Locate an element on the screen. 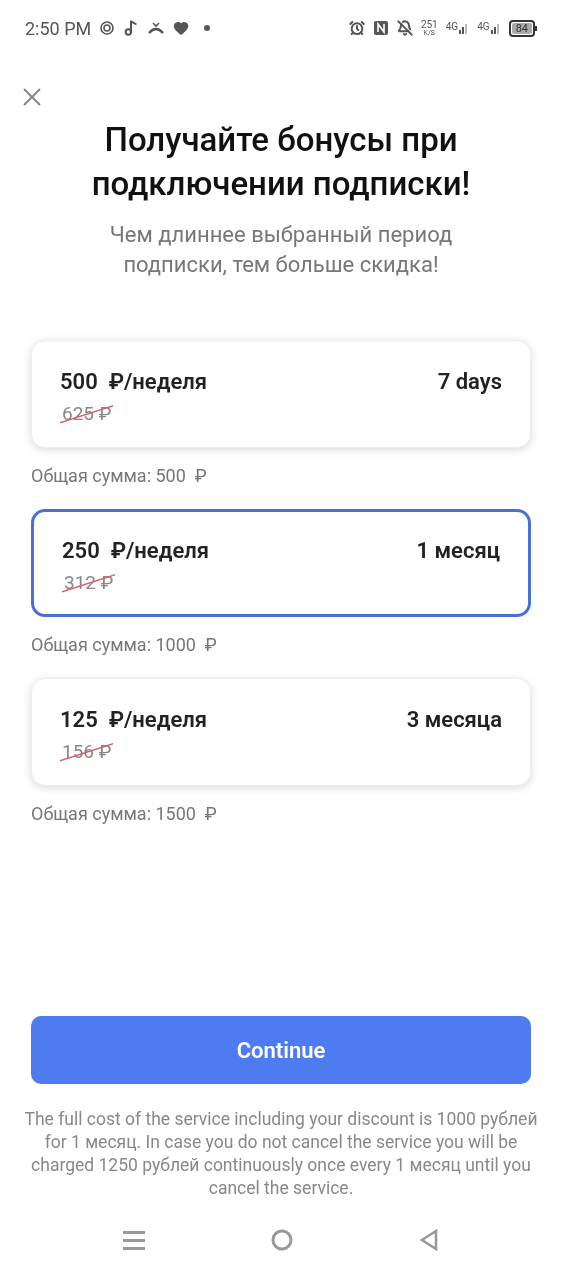 The height and width of the screenshot is (1280, 562). plan-period: 1 месяц is located at coordinates (458, 551).